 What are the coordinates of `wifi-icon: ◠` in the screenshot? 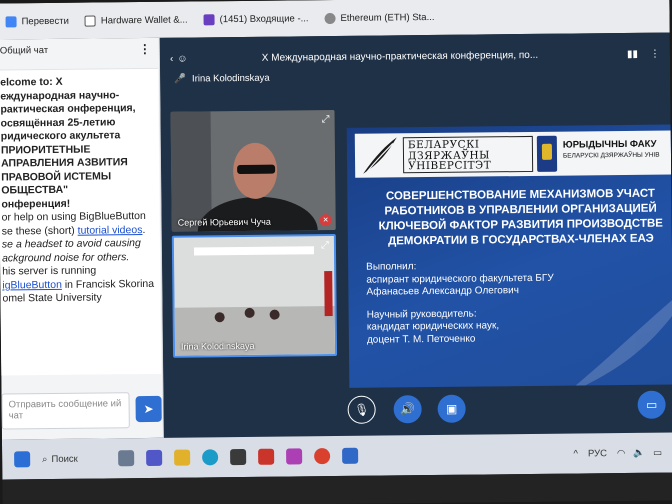 It's located at (621, 452).